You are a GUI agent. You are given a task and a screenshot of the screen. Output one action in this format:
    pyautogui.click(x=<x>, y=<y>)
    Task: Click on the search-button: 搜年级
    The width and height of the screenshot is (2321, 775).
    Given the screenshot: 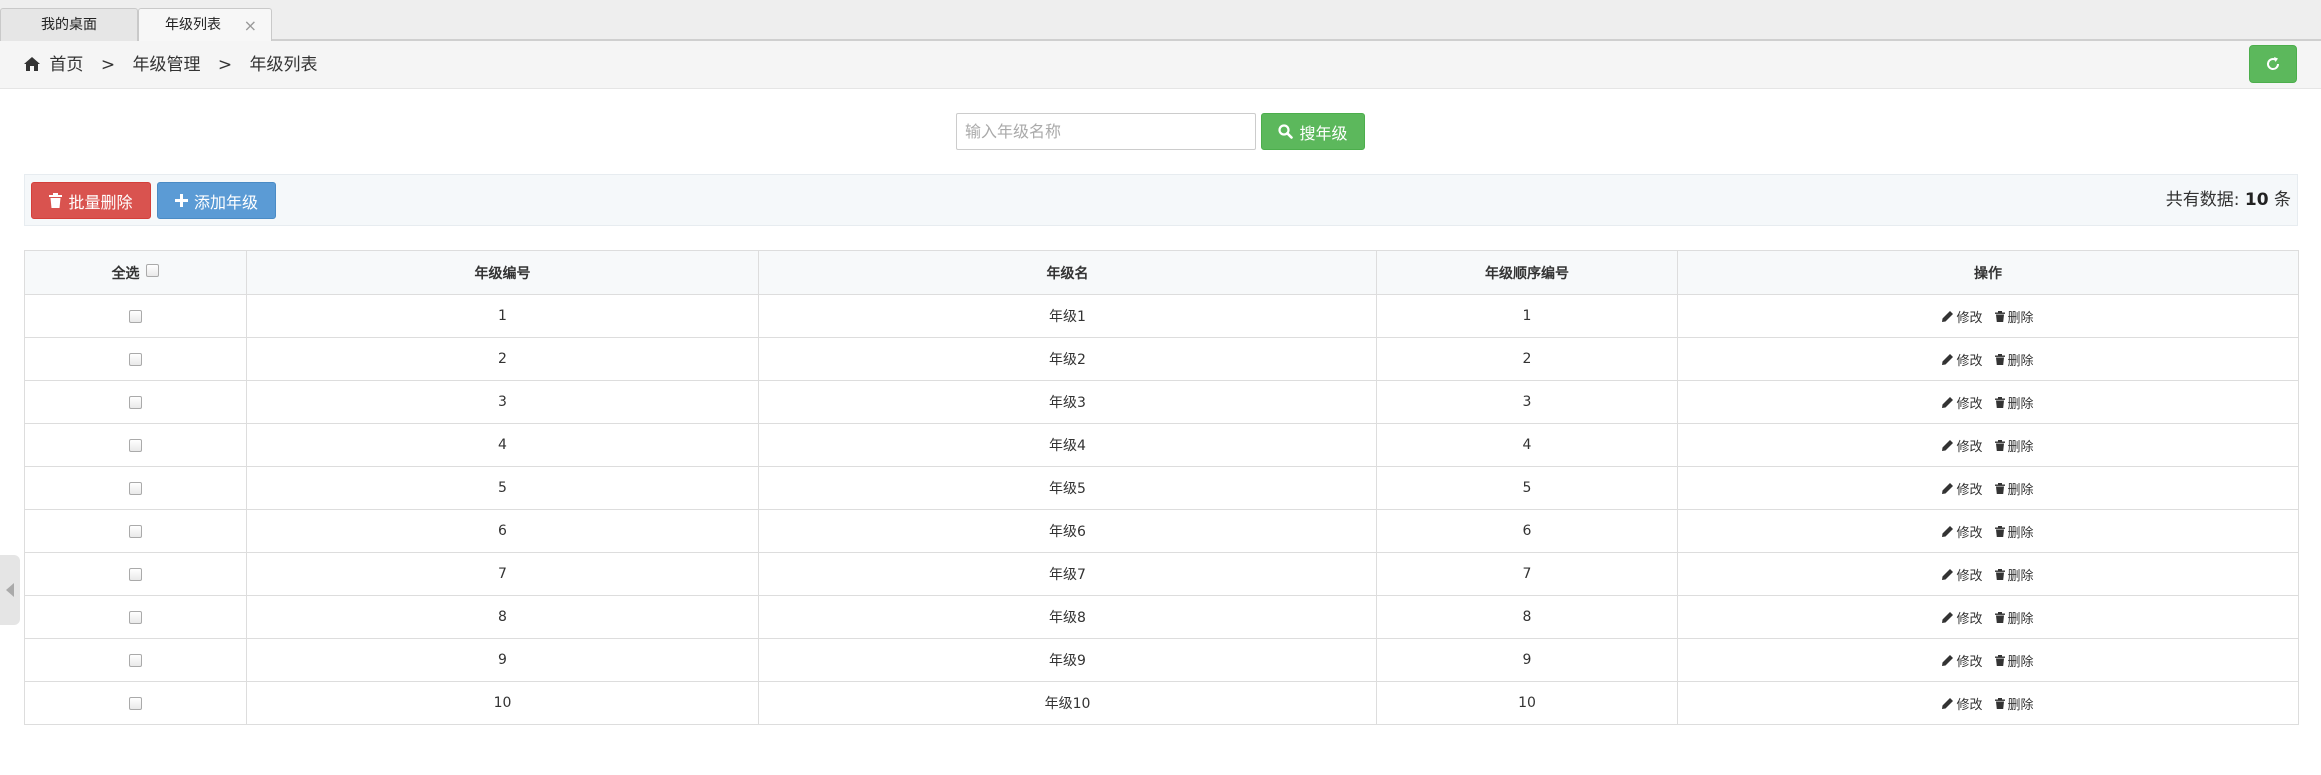 What is the action you would take?
    pyautogui.click(x=1313, y=131)
    